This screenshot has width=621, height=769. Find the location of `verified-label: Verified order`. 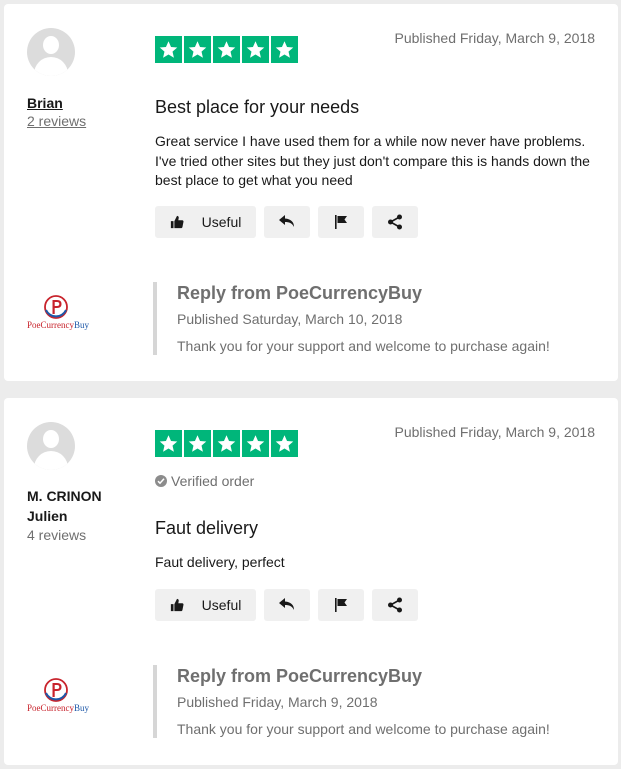

verified-label: Verified order is located at coordinates (213, 481).